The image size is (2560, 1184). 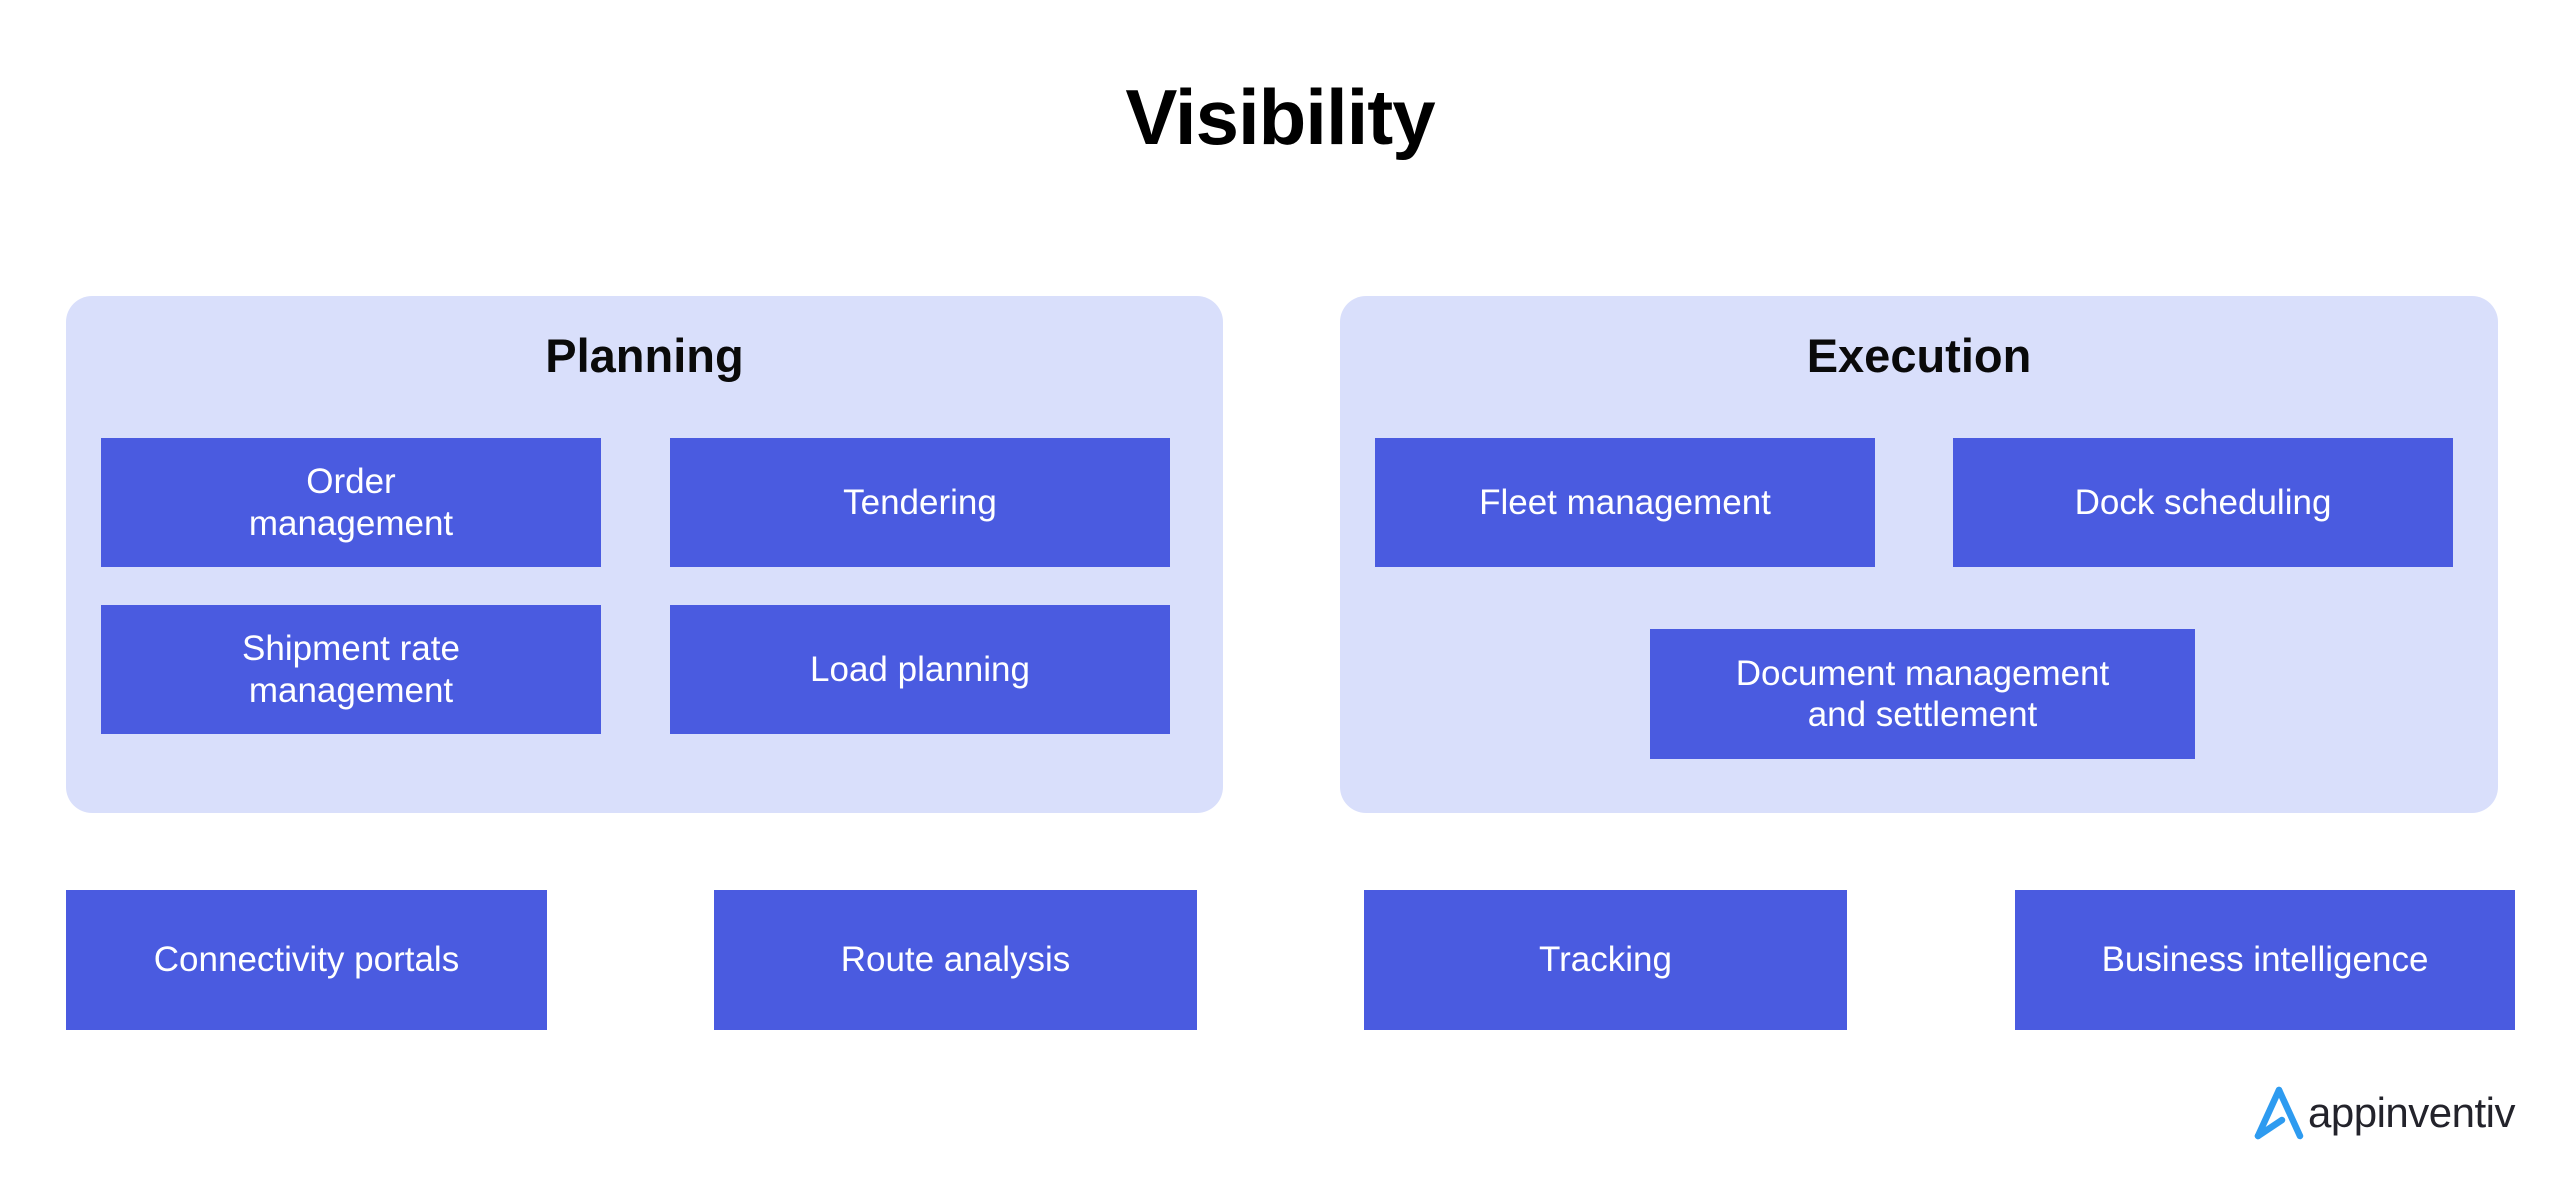 What do you see at coordinates (920, 502) in the screenshot?
I see `tile-tendering: Tendering` at bounding box center [920, 502].